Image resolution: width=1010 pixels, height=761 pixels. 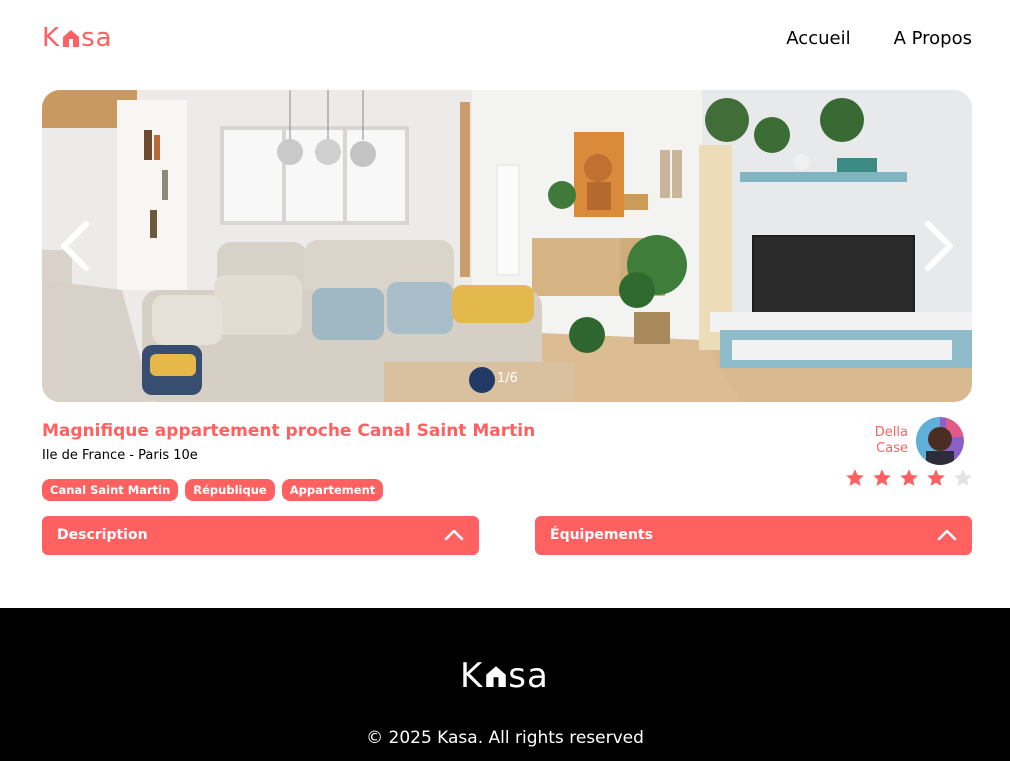 I want to click on host-name: Della Case, so click(x=891, y=441).